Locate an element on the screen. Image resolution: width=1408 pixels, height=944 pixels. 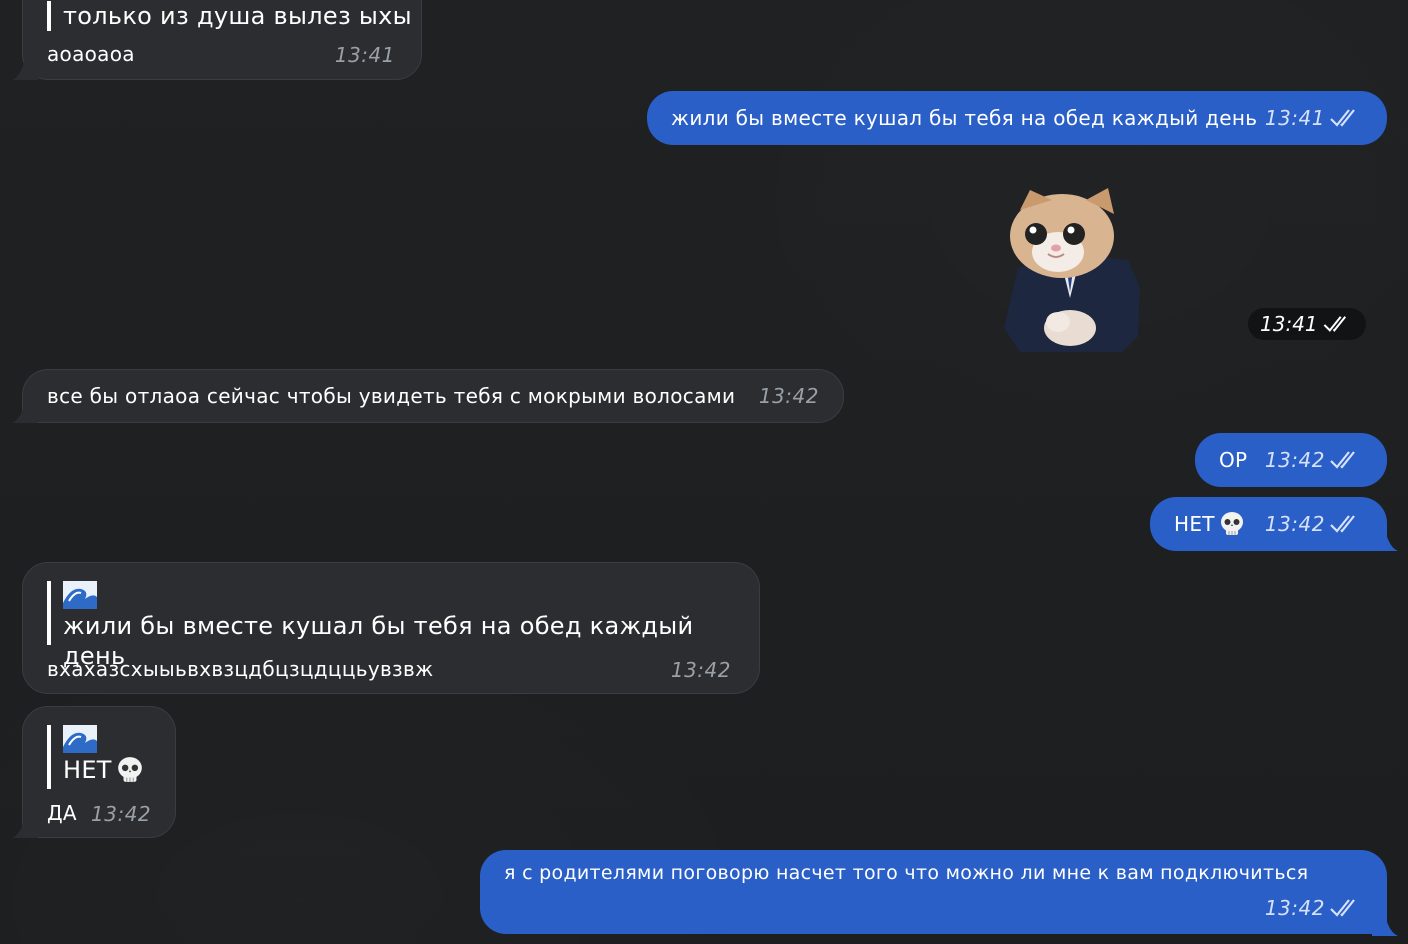
message-incoming: НЕТ ДА 13:42 is located at coordinates (99, 772).